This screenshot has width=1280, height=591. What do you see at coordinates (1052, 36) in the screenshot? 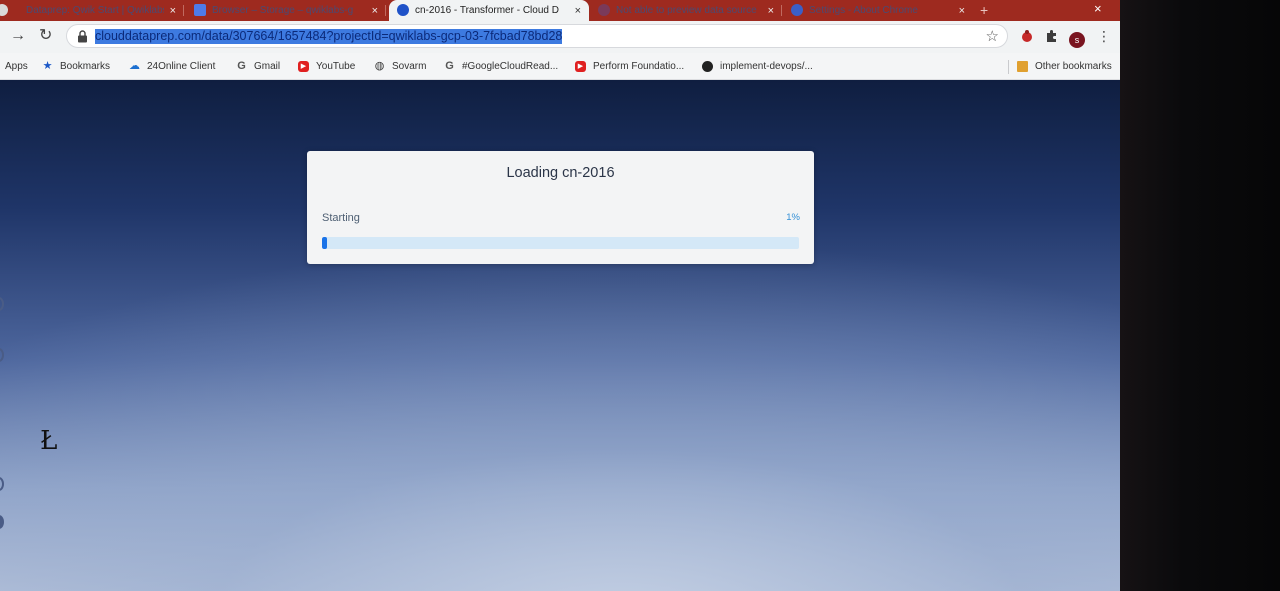
I see `extensions-puzzle-icon` at bounding box center [1052, 36].